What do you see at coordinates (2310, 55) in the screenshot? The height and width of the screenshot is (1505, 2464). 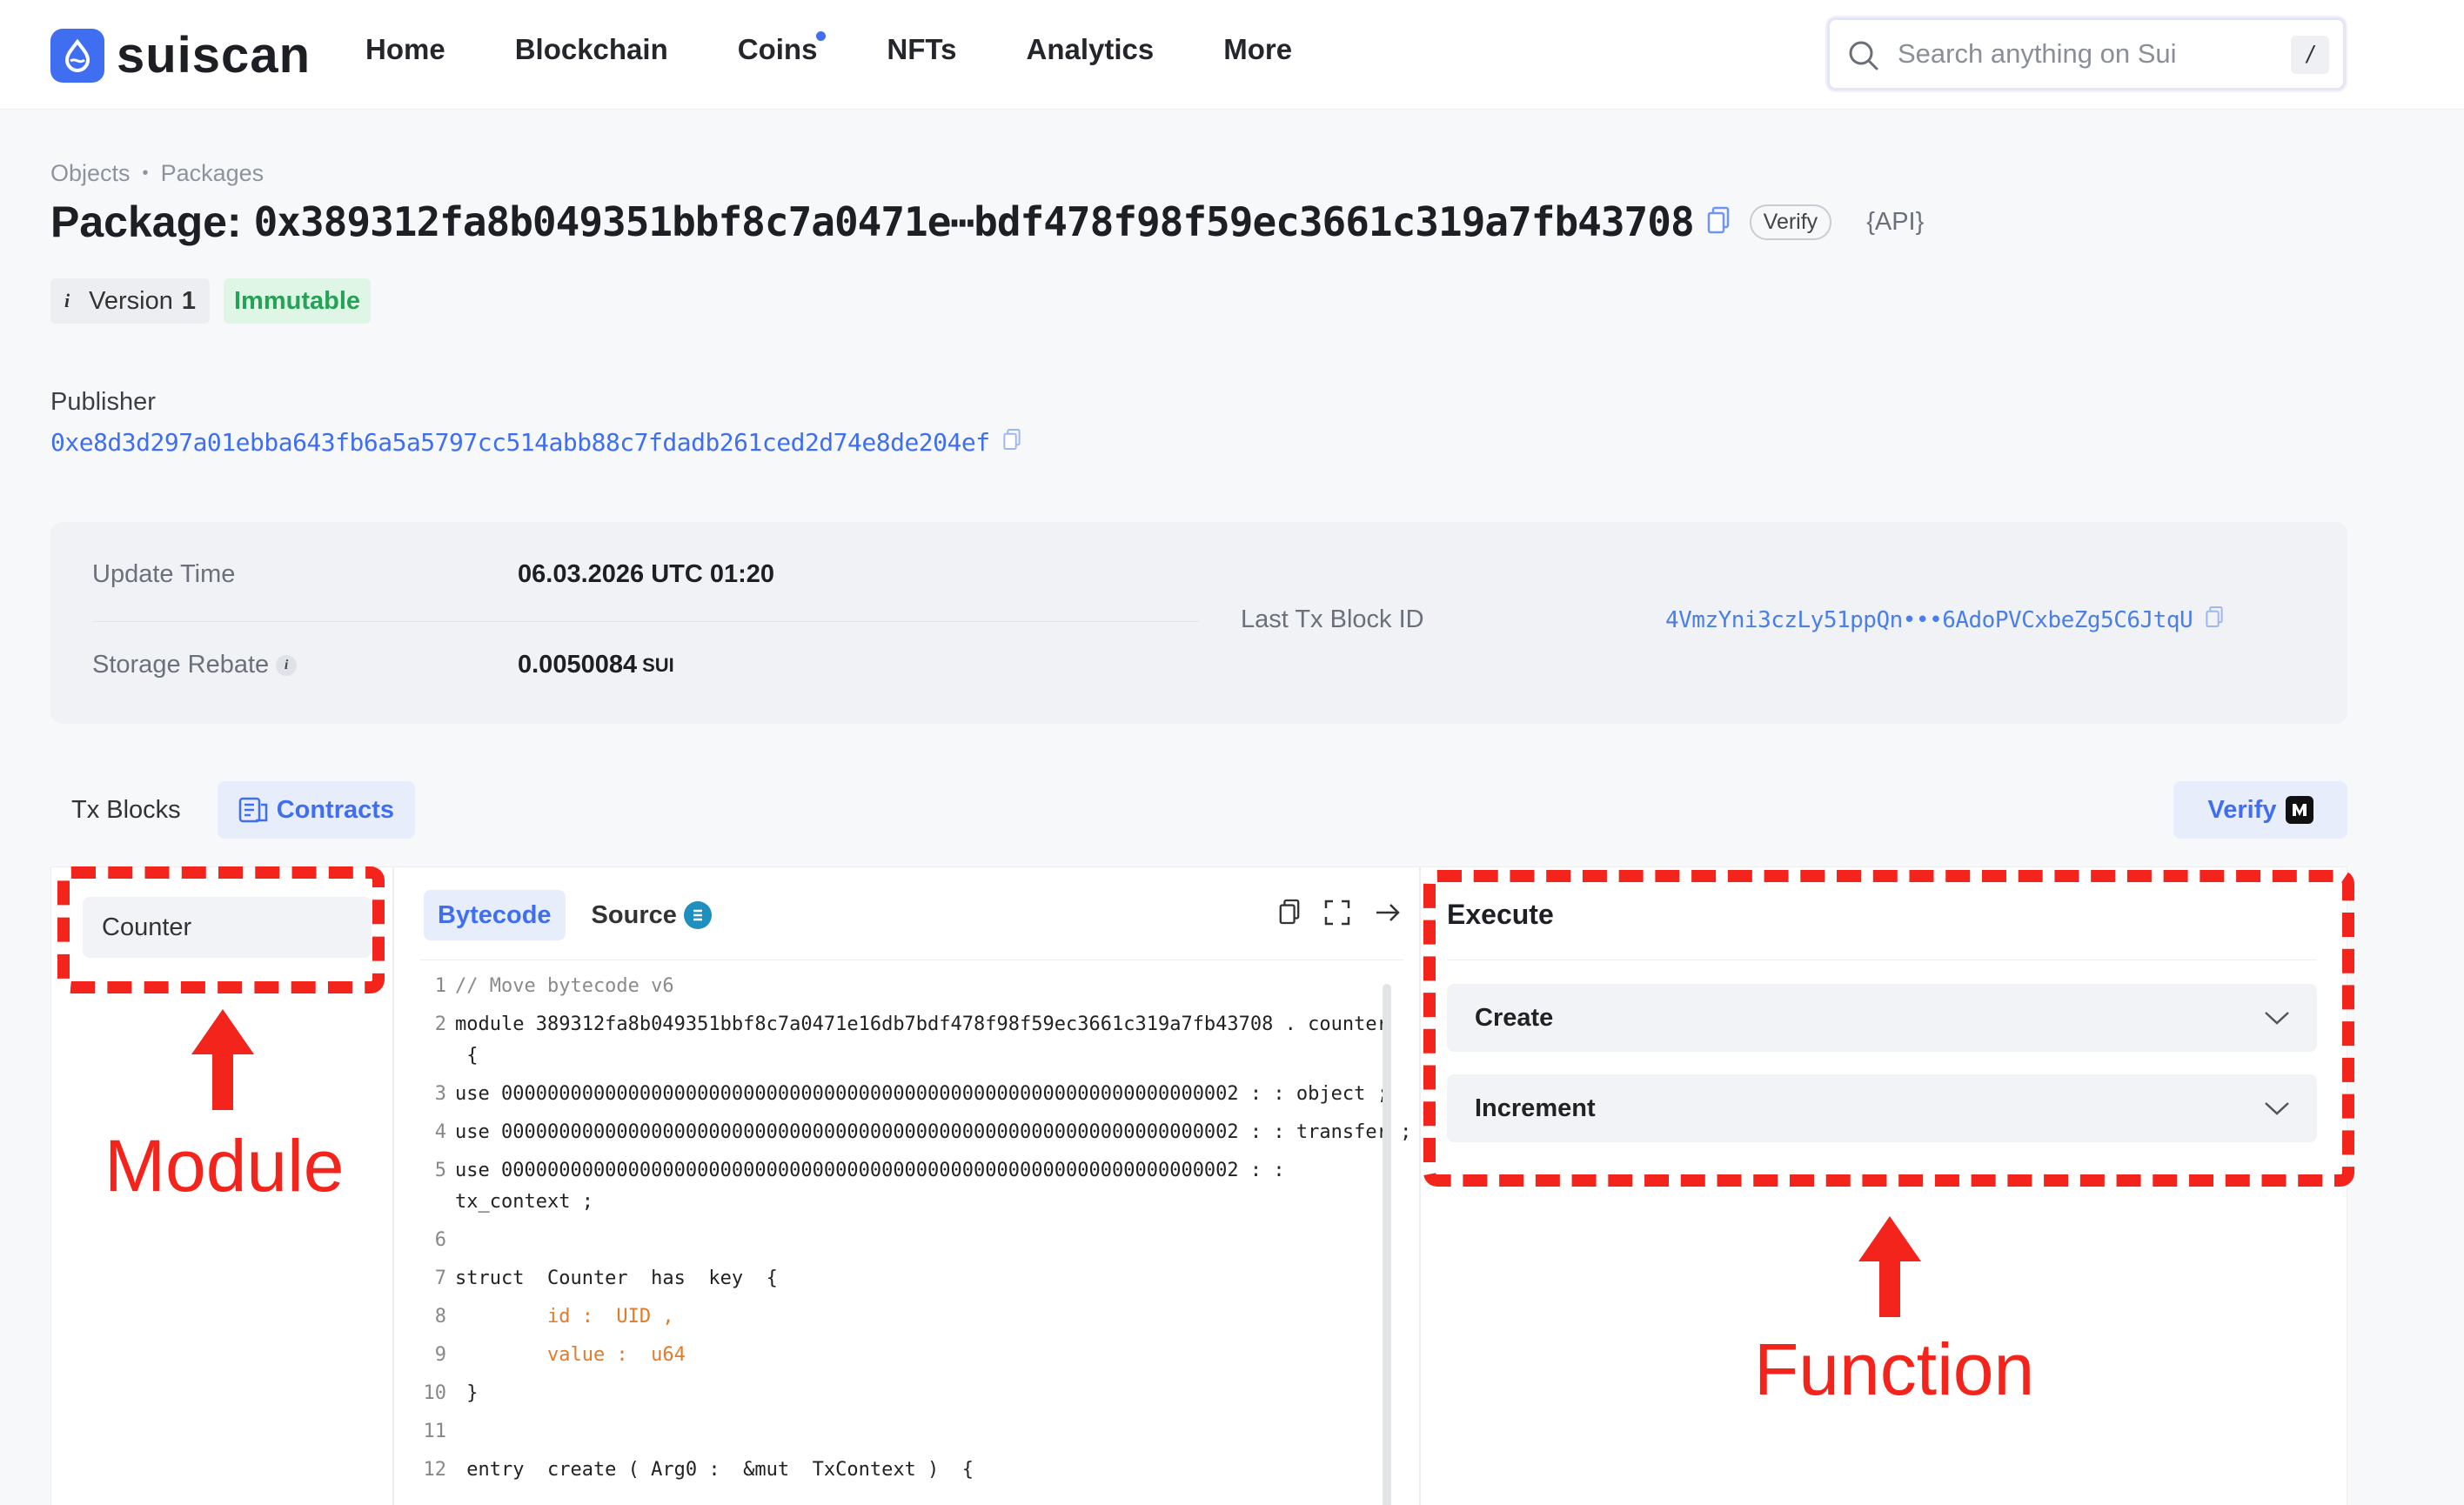 I see `search-shortcut-key: /` at bounding box center [2310, 55].